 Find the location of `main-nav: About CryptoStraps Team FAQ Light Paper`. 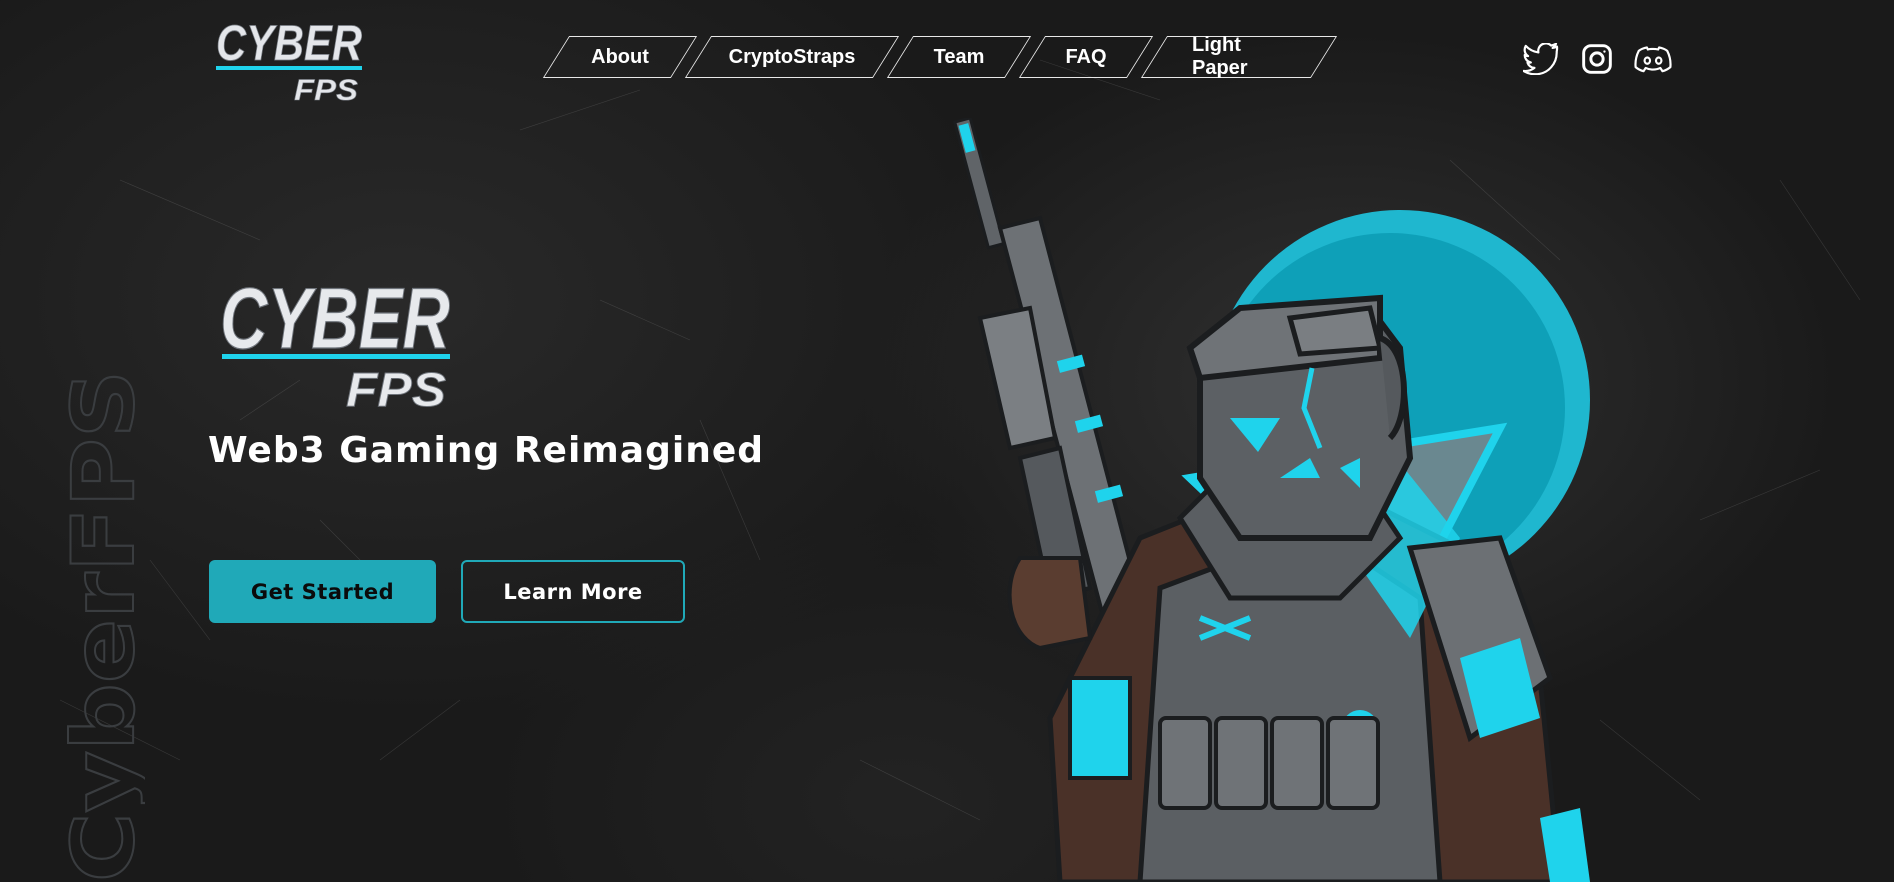

main-nav: About CryptoStraps Team FAQ Light Paper is located at coordinates (940, 56).